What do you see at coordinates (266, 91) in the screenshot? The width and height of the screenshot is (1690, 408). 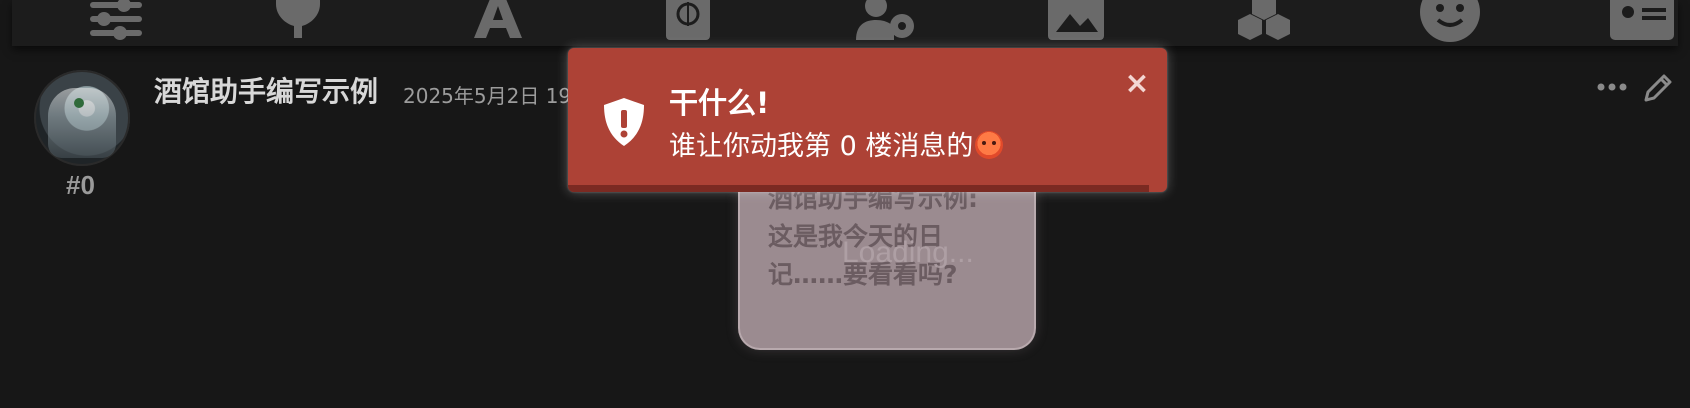 I see `character-name: 酒馆助手编写示例` at bounding box center [266, 91].